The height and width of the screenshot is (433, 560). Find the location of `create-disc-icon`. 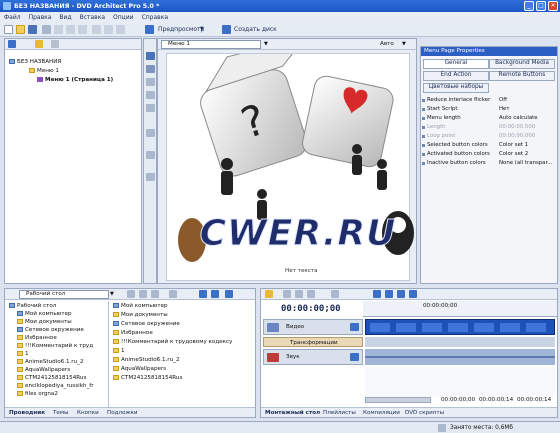

create-disc-icon is located at coordinates (226, 29).